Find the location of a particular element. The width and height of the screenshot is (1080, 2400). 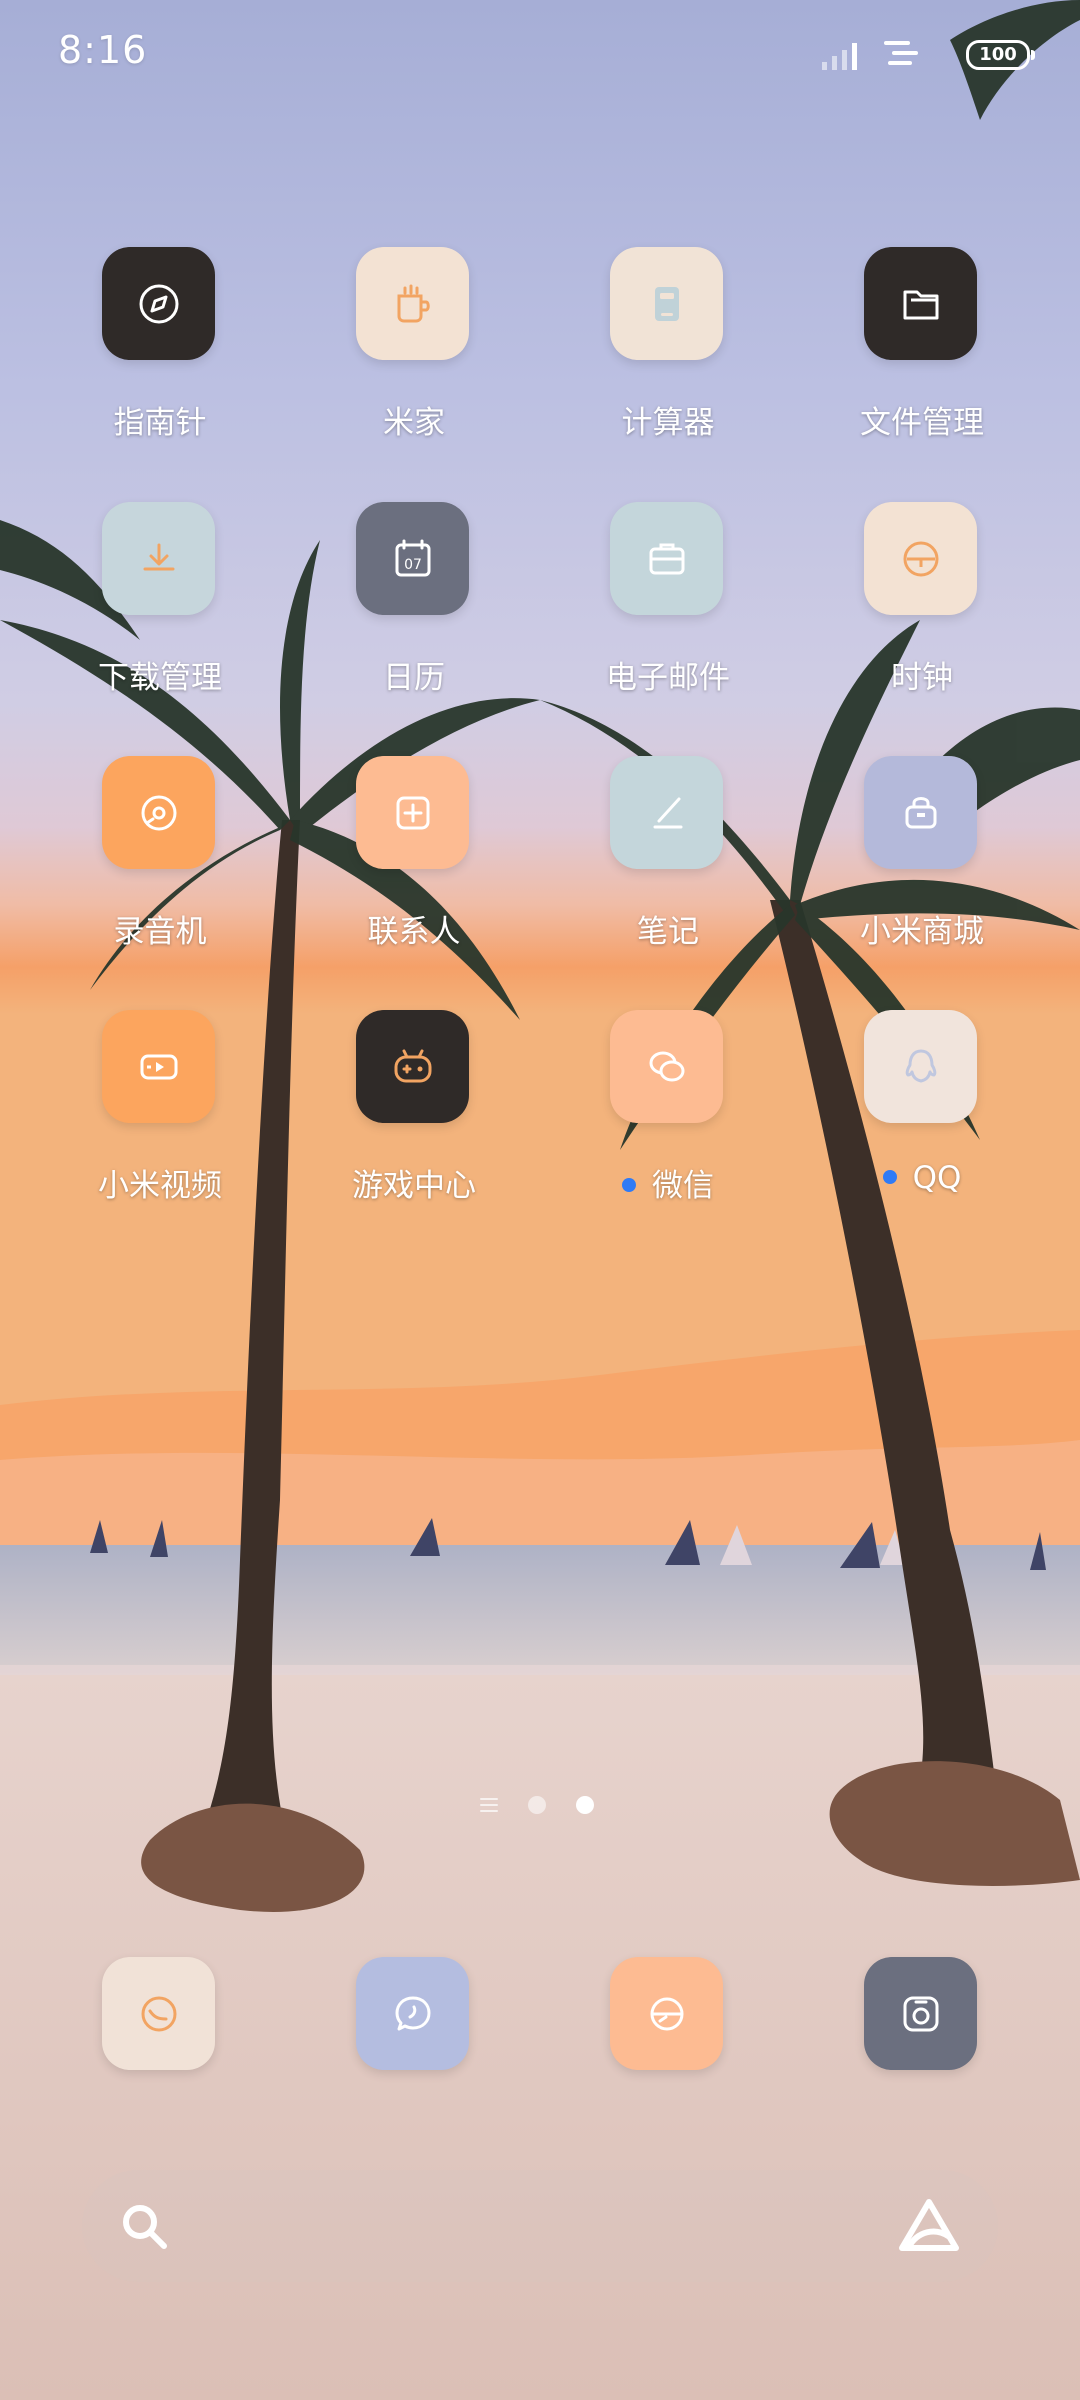

app-label-row: QQ is located at coordinates (922, 1178).